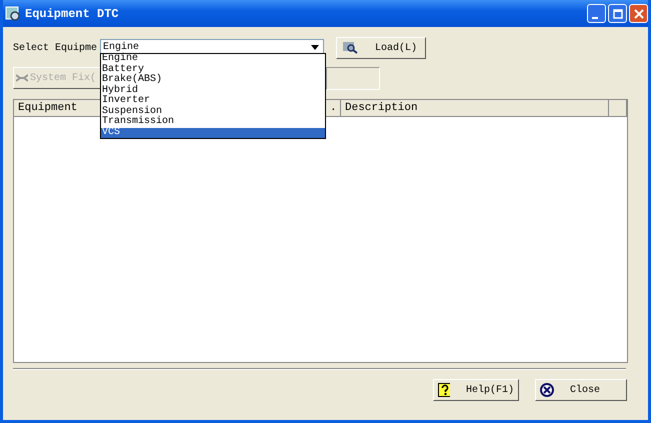  What do you see at coordinates (476, 390) in the screenshot?
I see `help-button: Help(F1)` at bounding box center [476, 390].